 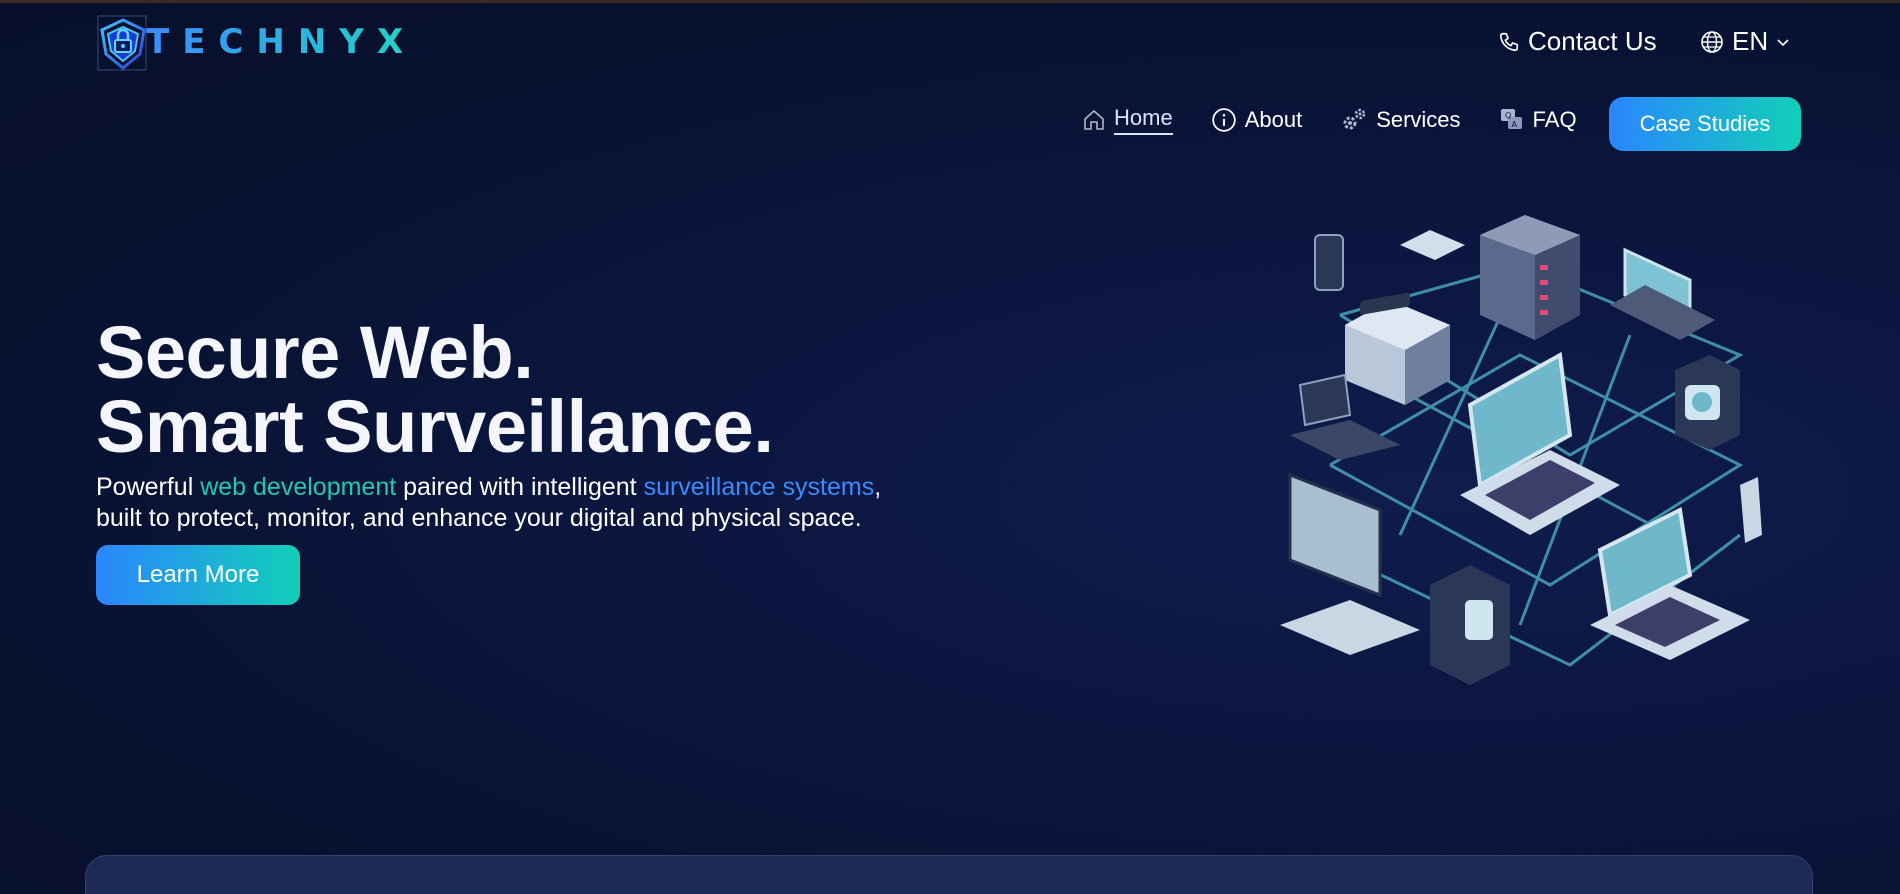 I want to click on nav-faq-label: FAQ, so click(x=1554, y=119).